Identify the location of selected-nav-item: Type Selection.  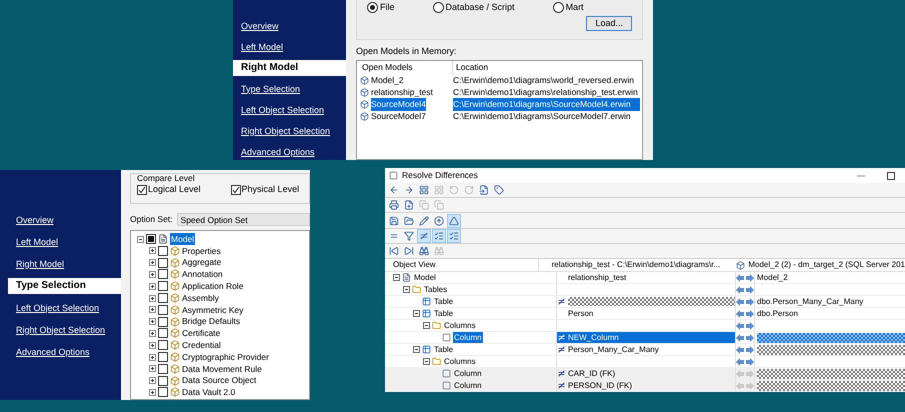
(64, 286).